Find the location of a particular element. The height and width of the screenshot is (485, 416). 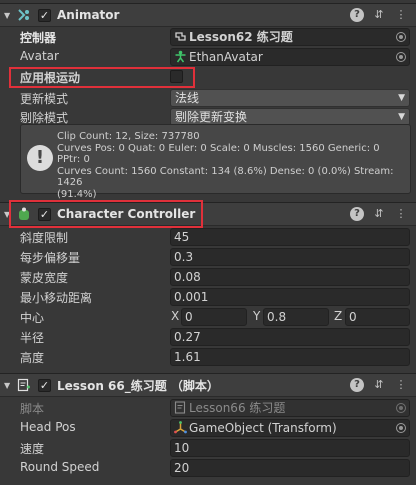

root-motion-label: 应用根运动 is located at coordinates (50, 78).